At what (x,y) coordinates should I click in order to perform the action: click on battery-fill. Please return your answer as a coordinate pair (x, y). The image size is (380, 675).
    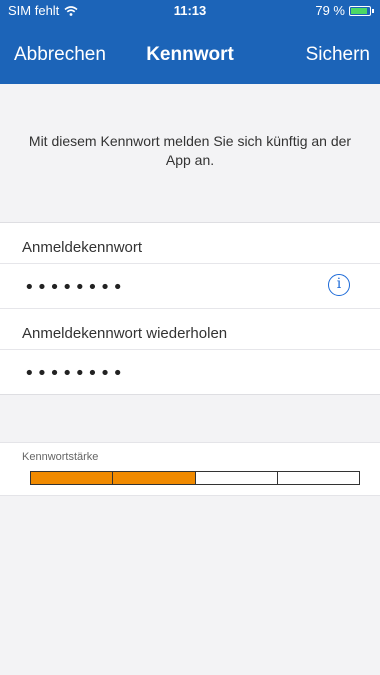
    Looking at the image, I should click on (359, 10).